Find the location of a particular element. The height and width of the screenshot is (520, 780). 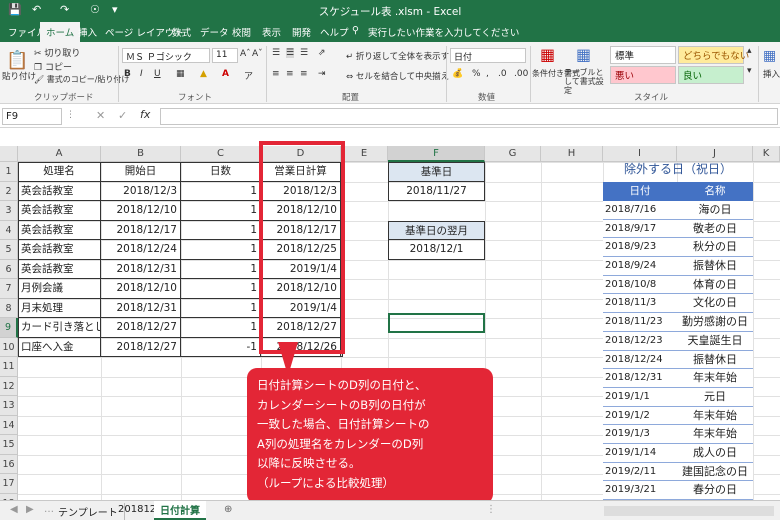

conditional-format-icon: ▦ is located at coordinates (547, 54).